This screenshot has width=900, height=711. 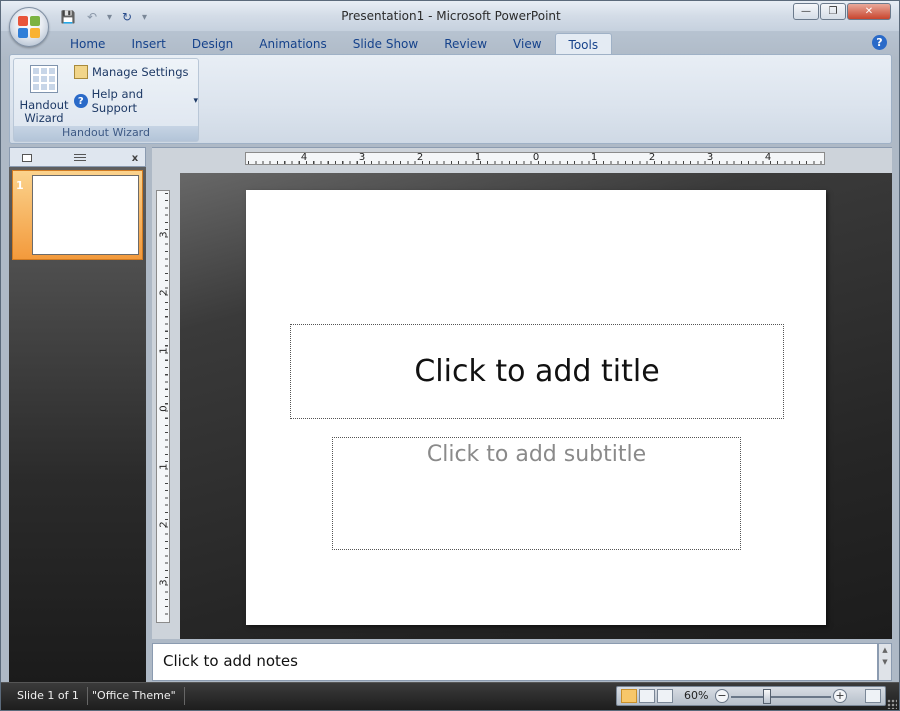 What do you see at coordinates (44, 94) in the screenshot?
I see `handout-wizard-button: Handout Wizard` at bounding box center [44, 94].